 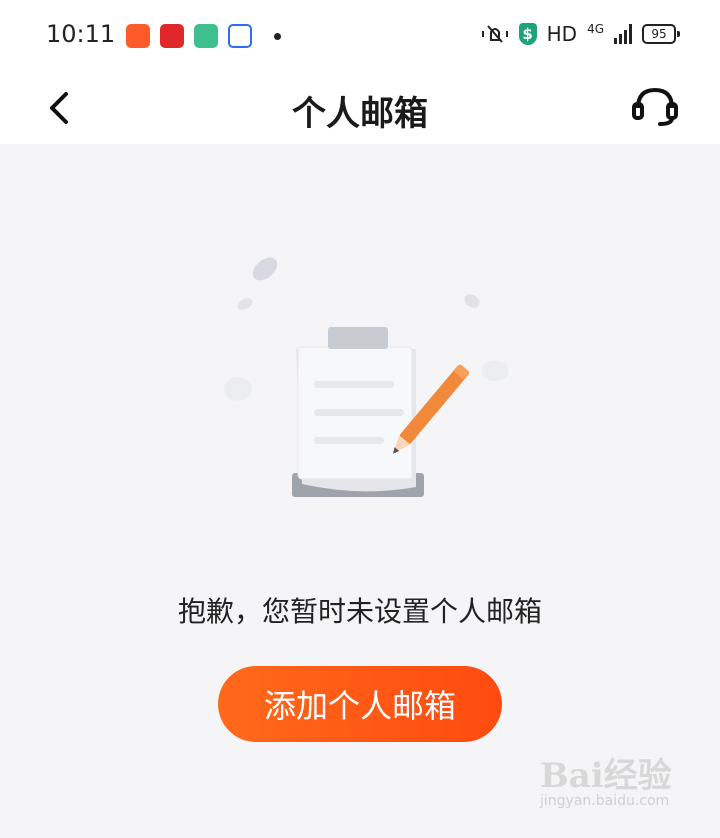 I want to click on clipboard-pencil-icon, so click(x=366, y=377).